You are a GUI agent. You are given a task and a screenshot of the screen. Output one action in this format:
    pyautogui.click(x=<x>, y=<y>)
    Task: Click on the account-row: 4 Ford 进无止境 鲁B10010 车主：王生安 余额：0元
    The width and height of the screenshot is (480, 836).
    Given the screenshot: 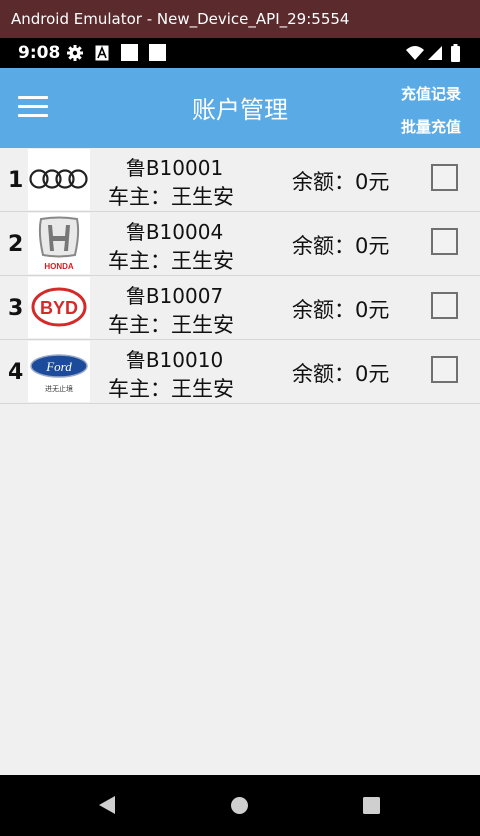 What is the action you would take?
    pyautogui.click(x=240, y=372)
    